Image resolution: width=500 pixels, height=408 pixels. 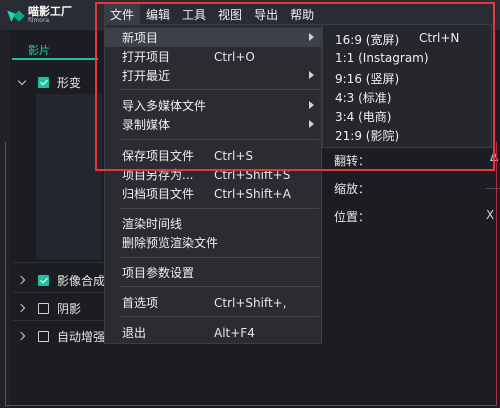 What do you see at coordinates (213, 124) in the screenshot?
I see `menu-item-record-media: 录制媒体` at bounding box center [213, 124].